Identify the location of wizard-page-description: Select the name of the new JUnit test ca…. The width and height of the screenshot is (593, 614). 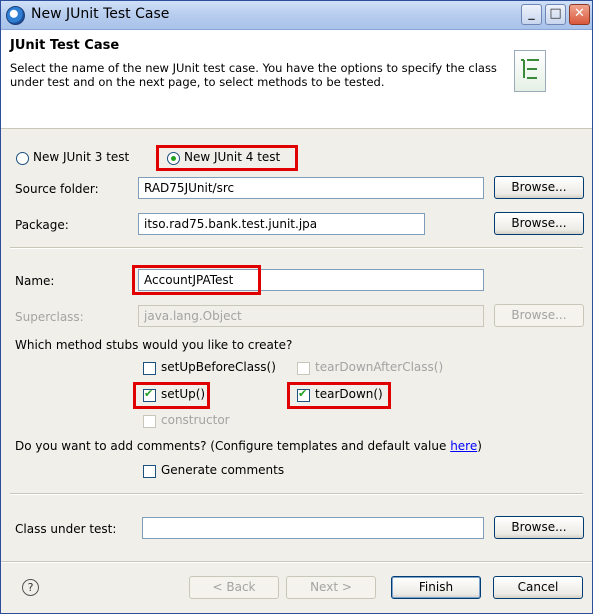
(253, 75).